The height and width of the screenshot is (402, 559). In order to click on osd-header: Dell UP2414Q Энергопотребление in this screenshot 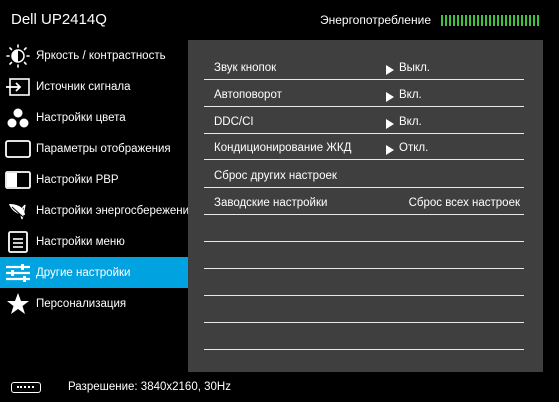, I will do `click(279, 20)`.